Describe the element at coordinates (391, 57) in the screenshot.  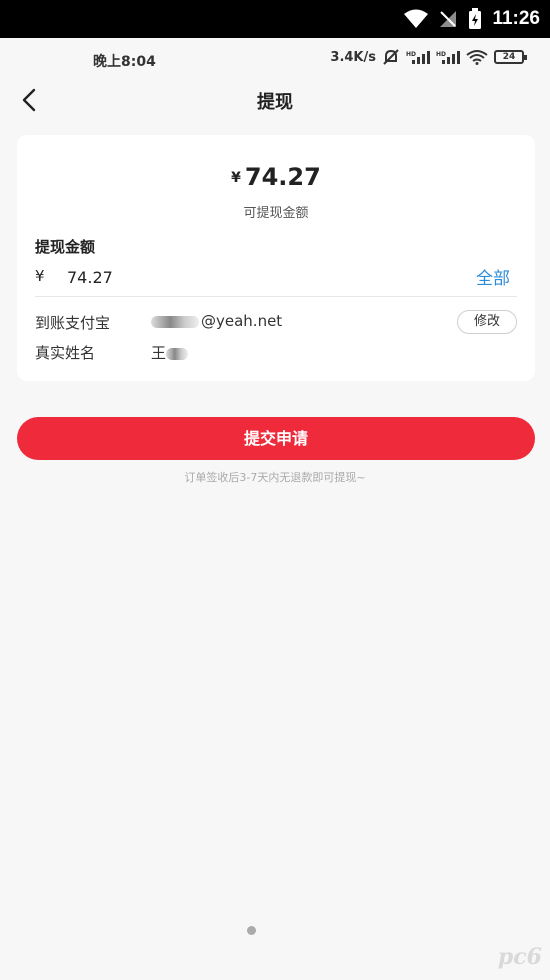
I see `mute-icon` at that location.